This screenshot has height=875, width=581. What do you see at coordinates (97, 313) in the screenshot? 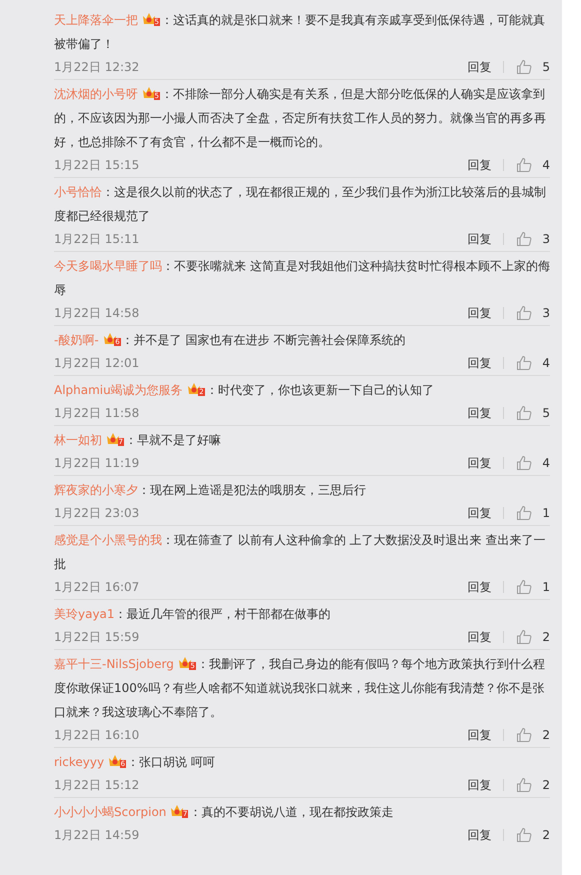
I see `comment-time: 1月22日 14:58` at bounding box center [97, 313].